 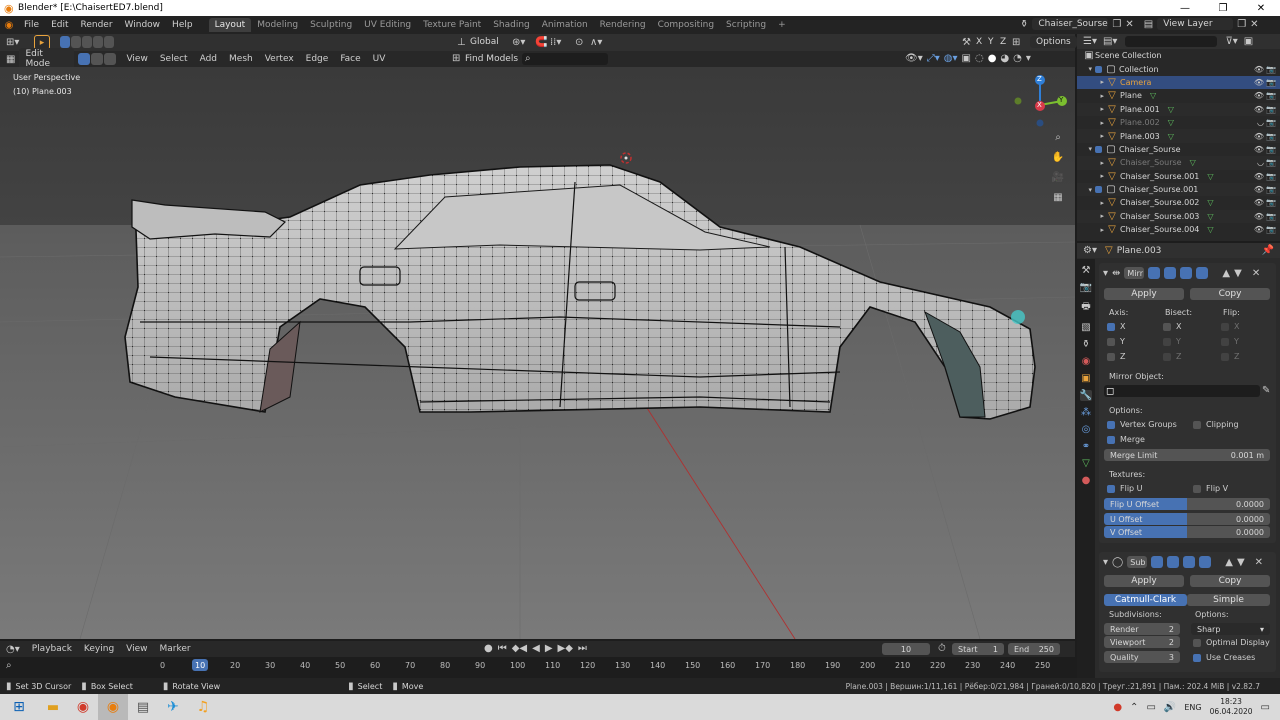 I want to click on mirror-z-toggle: Z, so click(x=1003, y=42).